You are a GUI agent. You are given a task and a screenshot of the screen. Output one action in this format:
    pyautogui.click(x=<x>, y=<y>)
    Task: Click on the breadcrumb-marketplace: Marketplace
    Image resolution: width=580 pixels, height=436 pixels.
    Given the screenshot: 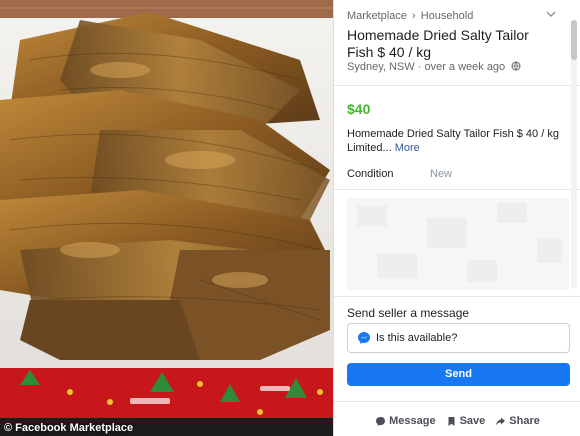 What is the action you would take?
    pyautogui.click(x=377, y=16)
    